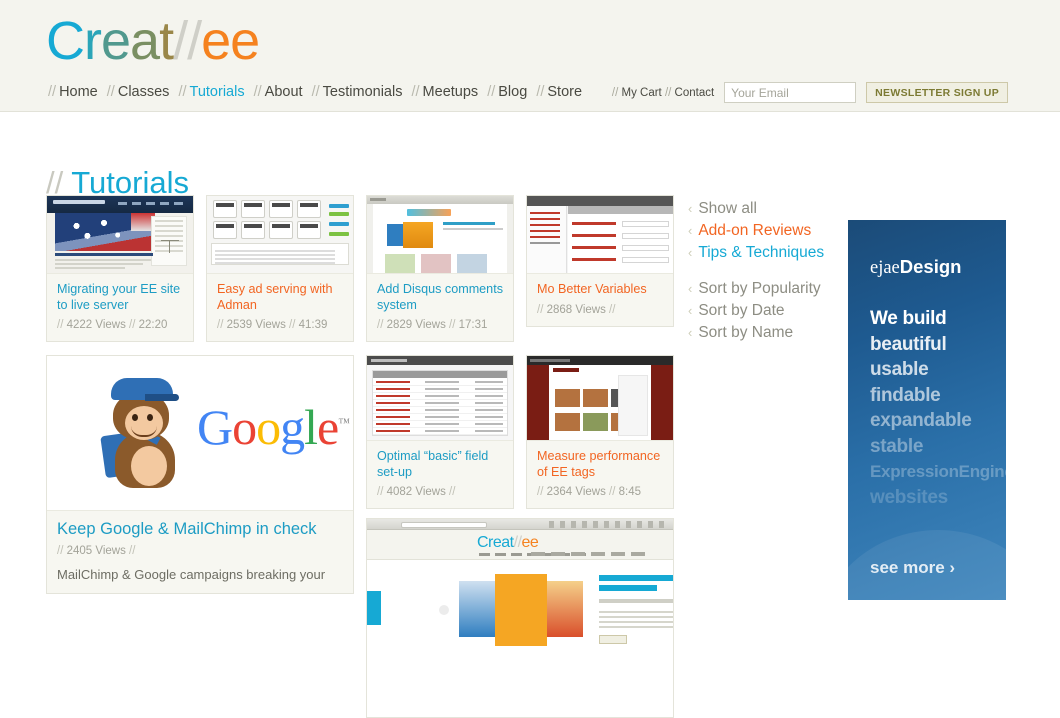 This screenshot has height=718, width=1060. What do you see at coordinates (909, 497) in the screenshot?
I see `ad-line: websites` at bounding box center [909, 497].